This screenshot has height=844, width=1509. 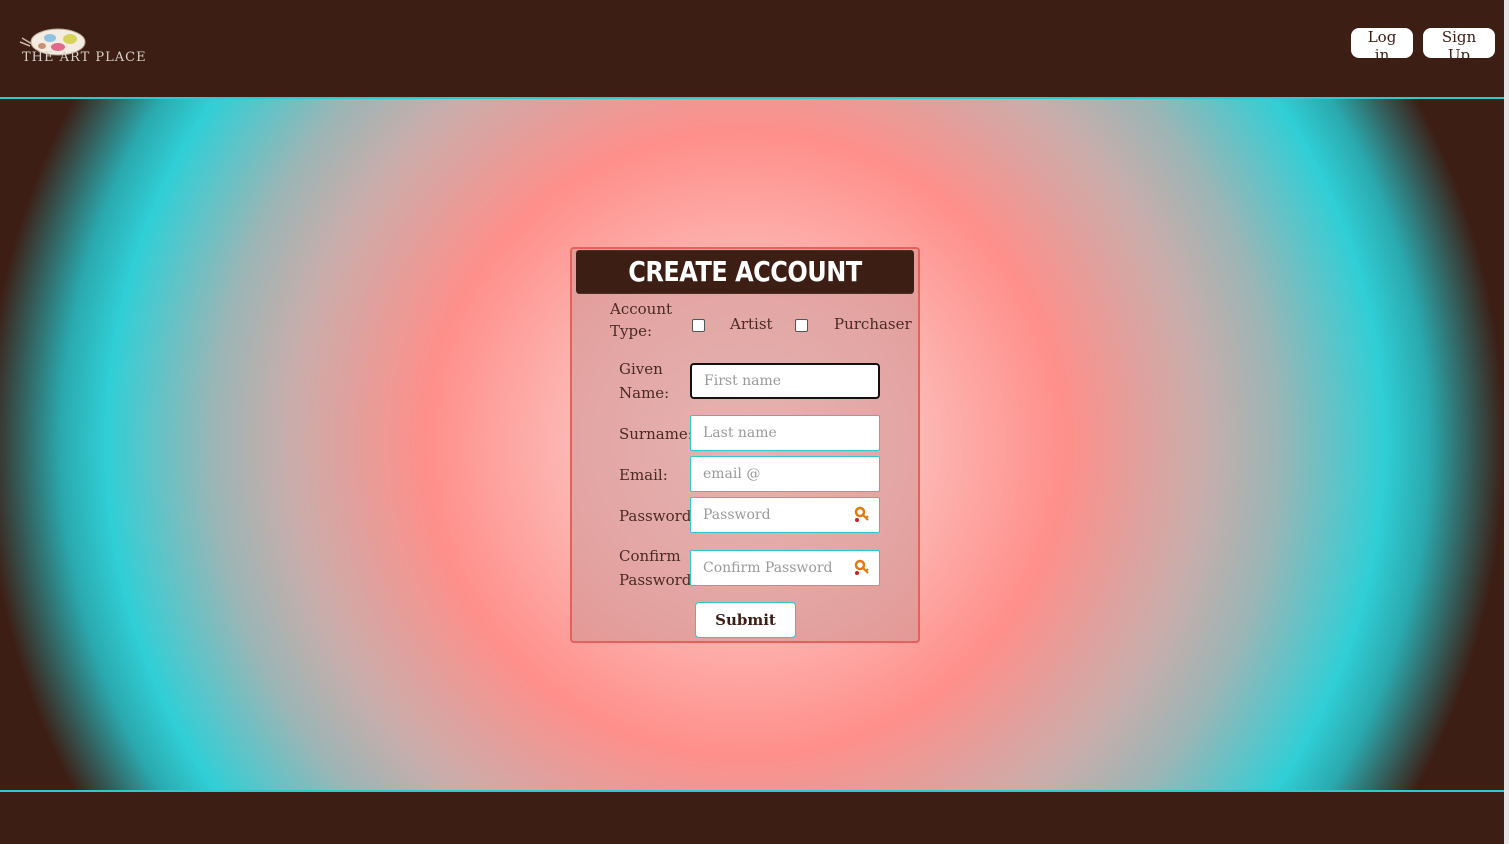 What do you see at coordinates (751, 324) in the screenshot?
I see `artist-label: Artist` at bounding box center [751, 324].